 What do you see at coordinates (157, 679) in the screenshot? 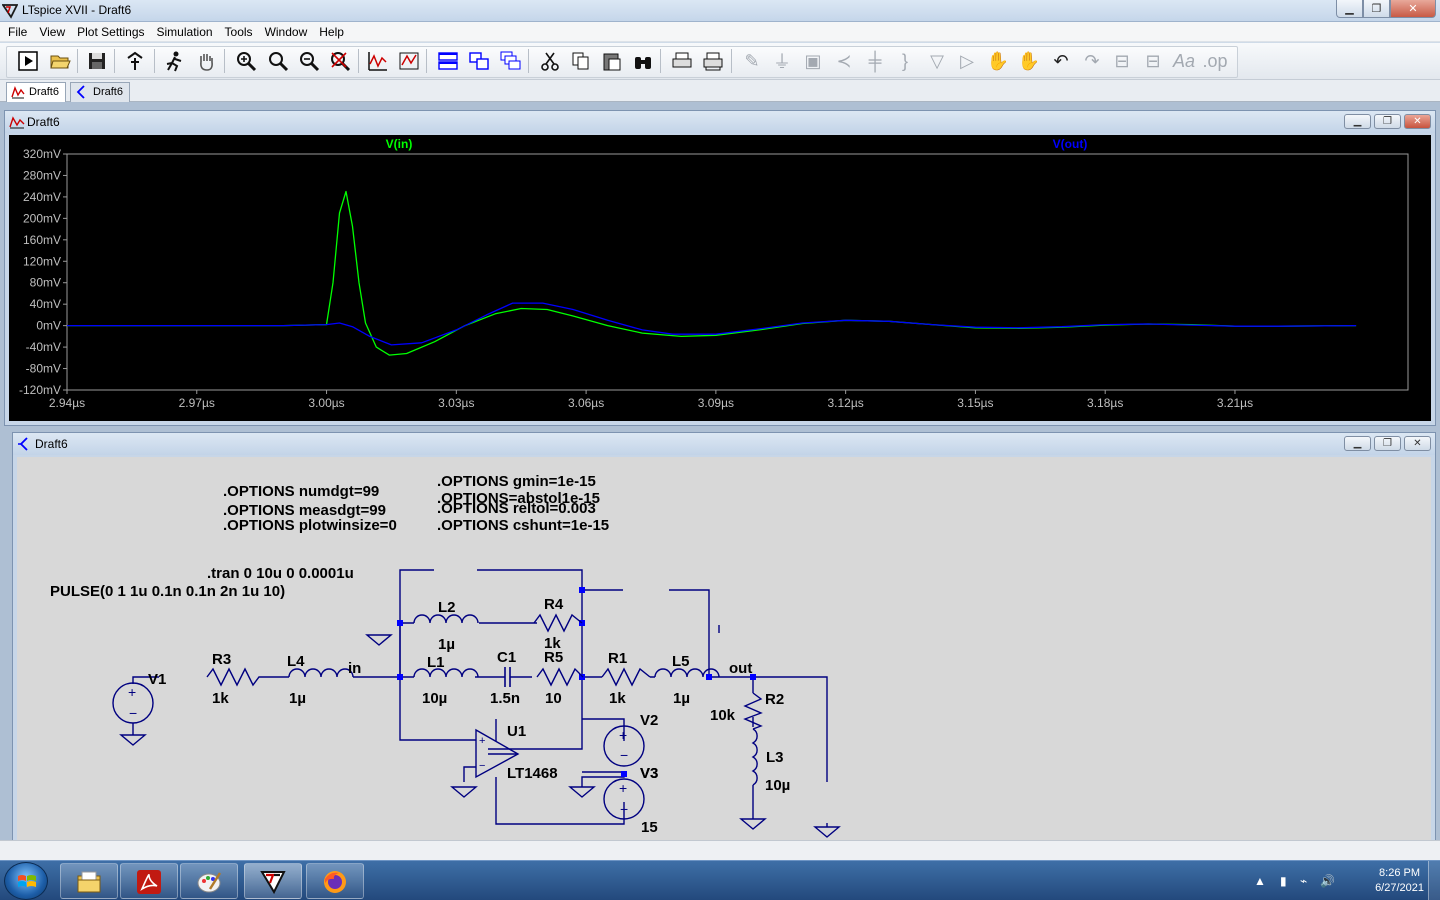
I see `v1-label: V1` at bounding box center [157, 679].